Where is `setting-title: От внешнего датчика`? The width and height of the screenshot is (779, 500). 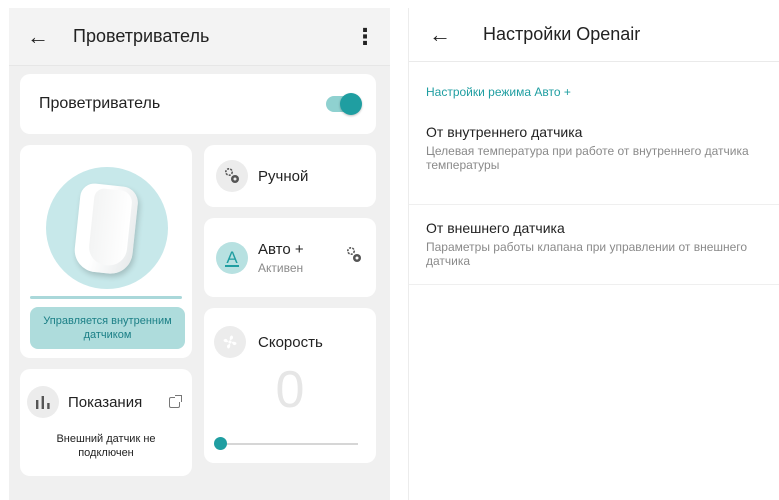
setting-title: От внешнего датчика is located at coordinates (495, 228).